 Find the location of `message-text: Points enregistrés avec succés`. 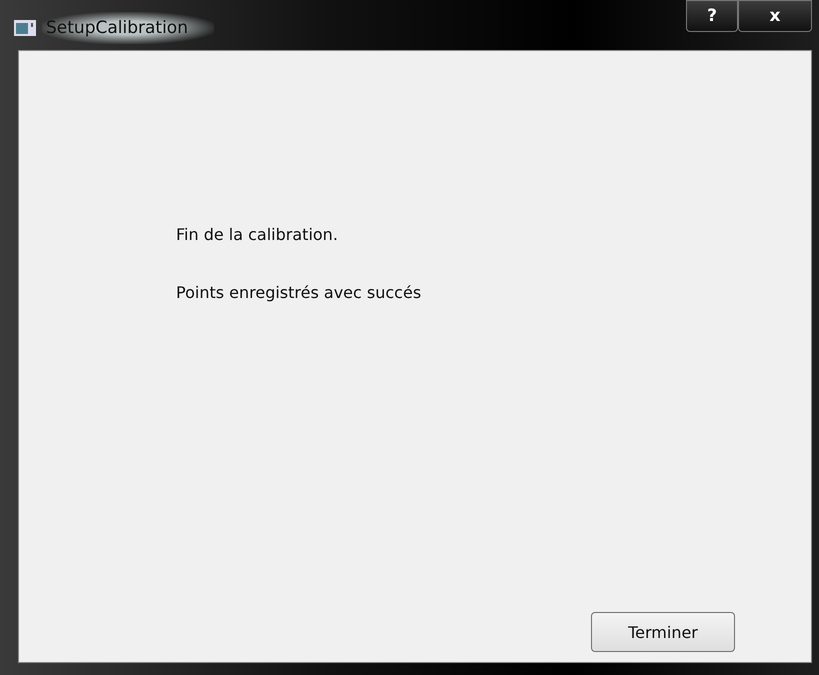

message-text: Points enregistrés avec succés is located at coordinates (299, 292).